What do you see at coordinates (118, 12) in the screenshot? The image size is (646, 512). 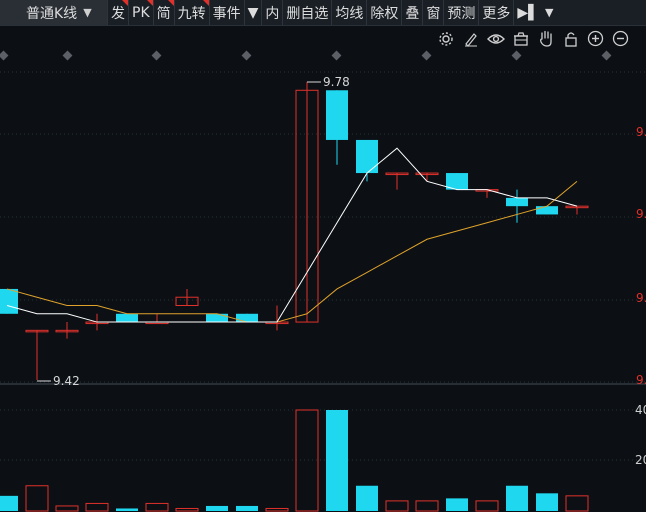 I see `toolbar-item-0: 发` at bounding box center [118, 12].